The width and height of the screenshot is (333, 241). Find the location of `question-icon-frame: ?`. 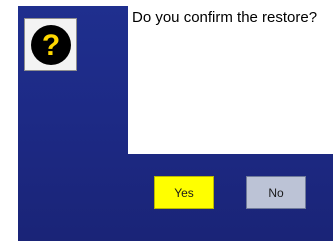

question-icon-frame: ? is located at coordinates (50, 44).